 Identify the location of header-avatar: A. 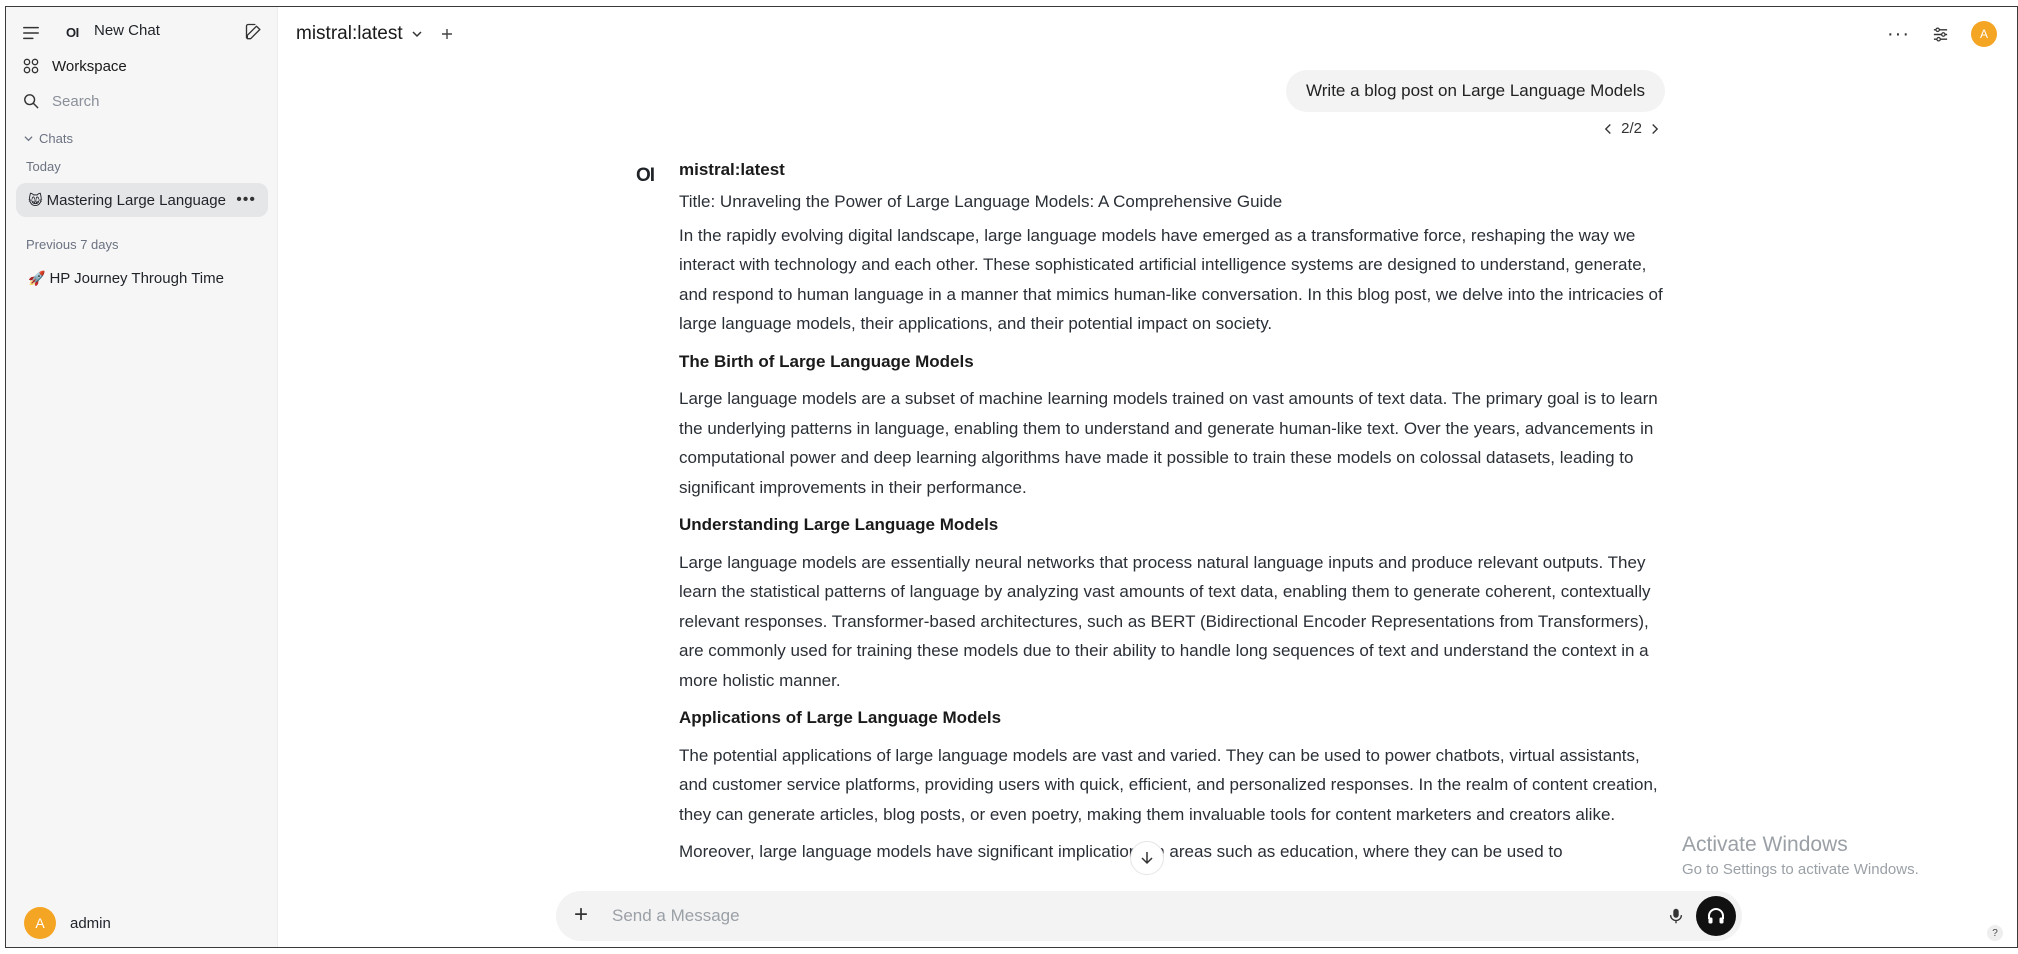
(1984, 34).